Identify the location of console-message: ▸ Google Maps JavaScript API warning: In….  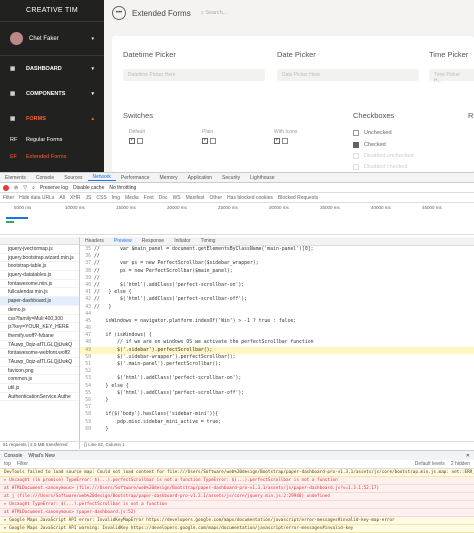
(237, 529).